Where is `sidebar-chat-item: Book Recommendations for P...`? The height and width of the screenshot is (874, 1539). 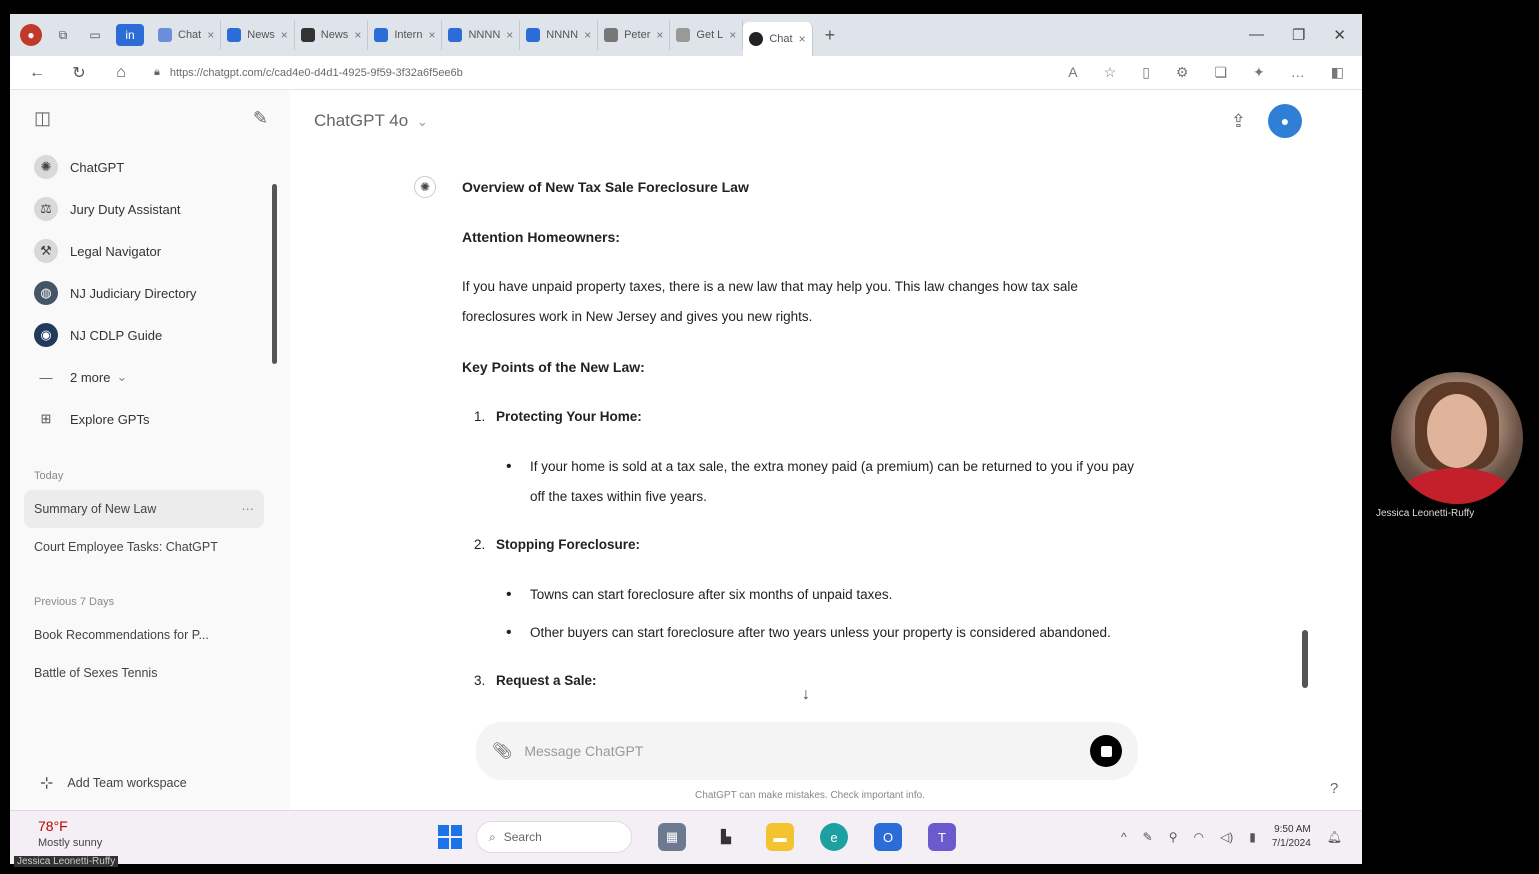
sidebar-chat-item: Book Recommendations for P... is located at coordinates (139, 635).